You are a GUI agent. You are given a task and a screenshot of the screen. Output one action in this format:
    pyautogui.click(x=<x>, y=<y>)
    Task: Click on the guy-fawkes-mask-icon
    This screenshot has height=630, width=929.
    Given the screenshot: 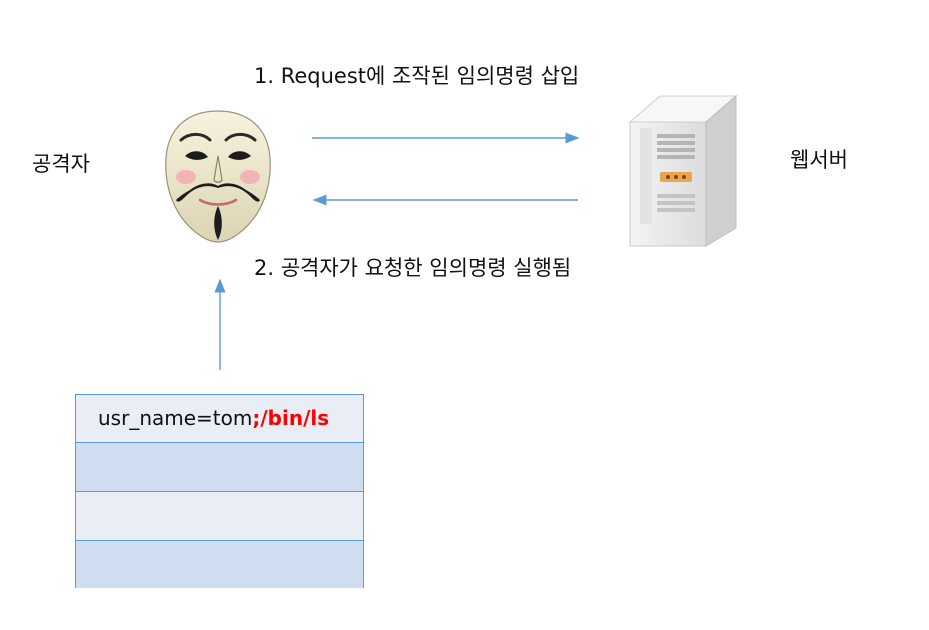 What is the action you would take?
    pyautogui.click(x=218, y=176)
    